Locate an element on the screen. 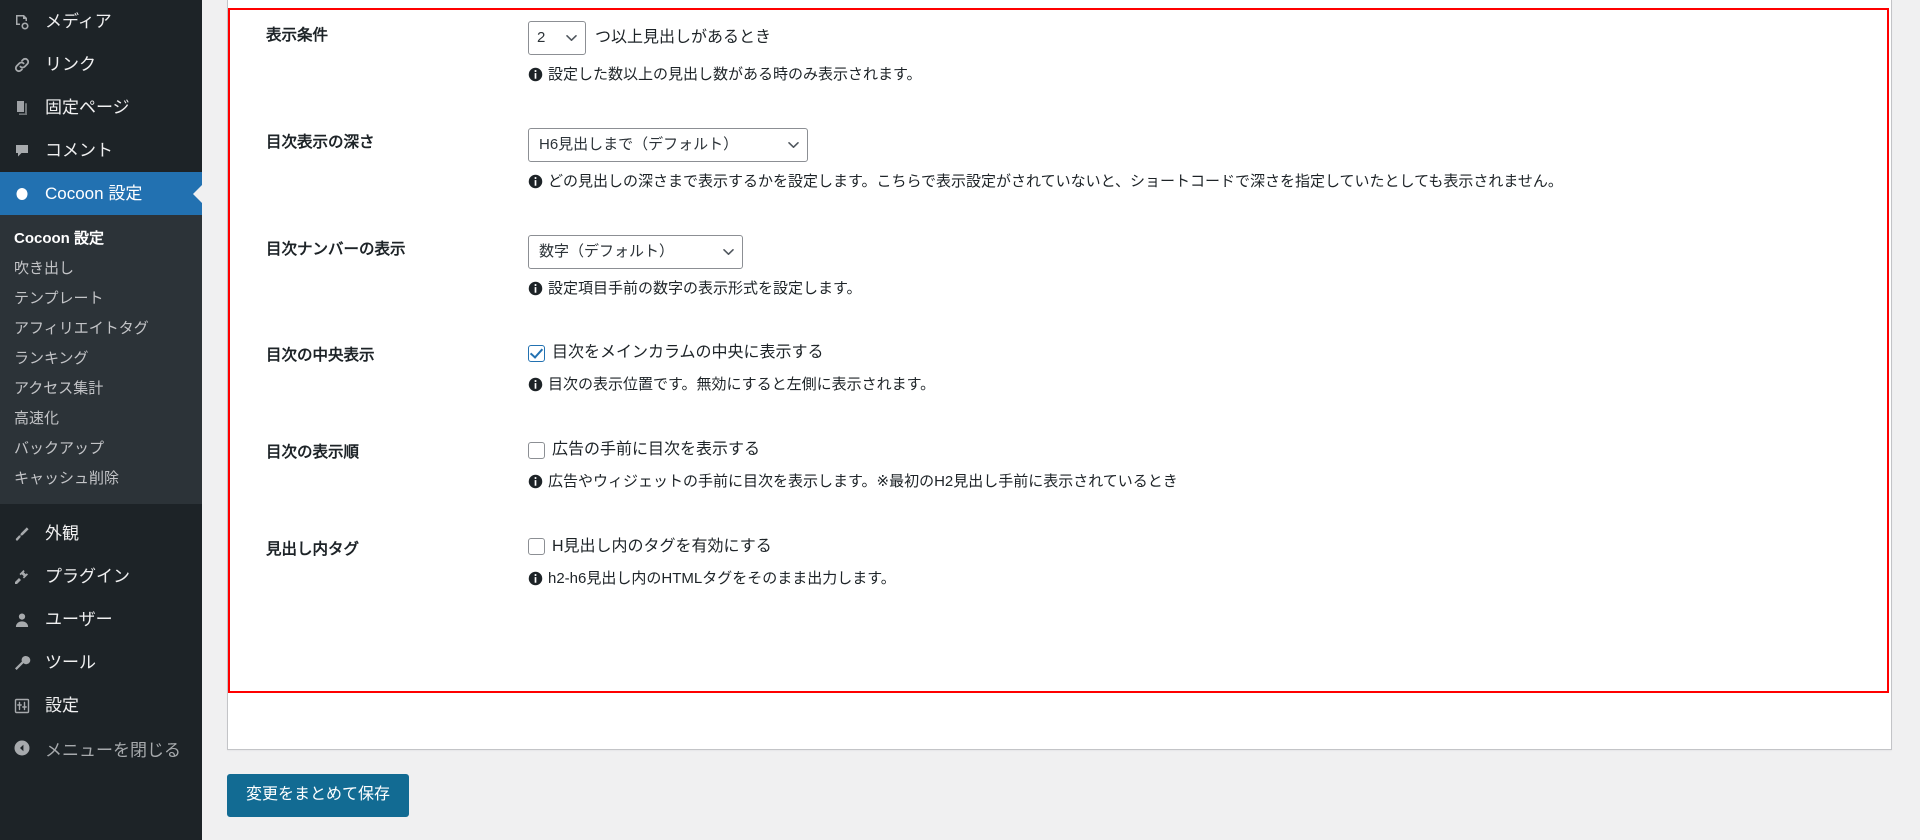  sidebar-item-label: メディア is located at coordinates (78, 21).